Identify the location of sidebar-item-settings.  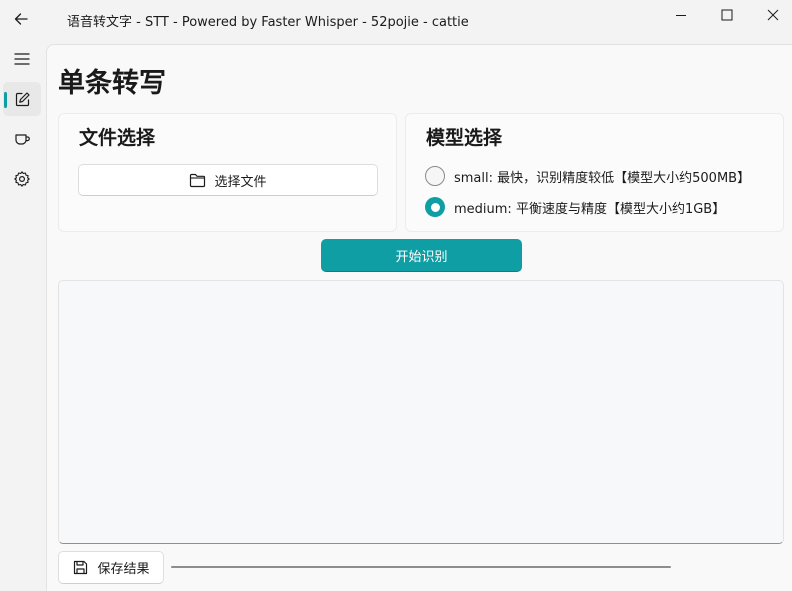
(22, 179).